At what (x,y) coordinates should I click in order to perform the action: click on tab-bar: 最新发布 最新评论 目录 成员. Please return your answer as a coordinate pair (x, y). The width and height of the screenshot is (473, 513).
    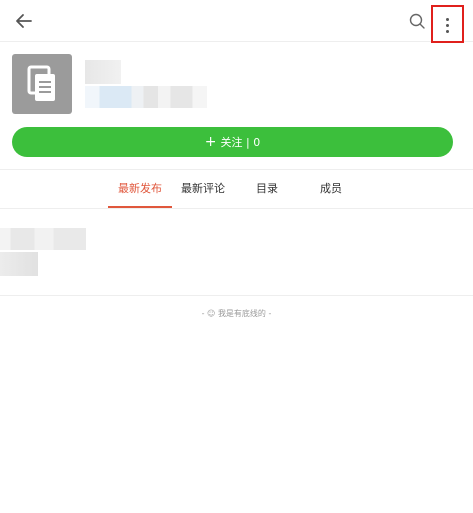
    Looking at the image, I should click on (236, 189).